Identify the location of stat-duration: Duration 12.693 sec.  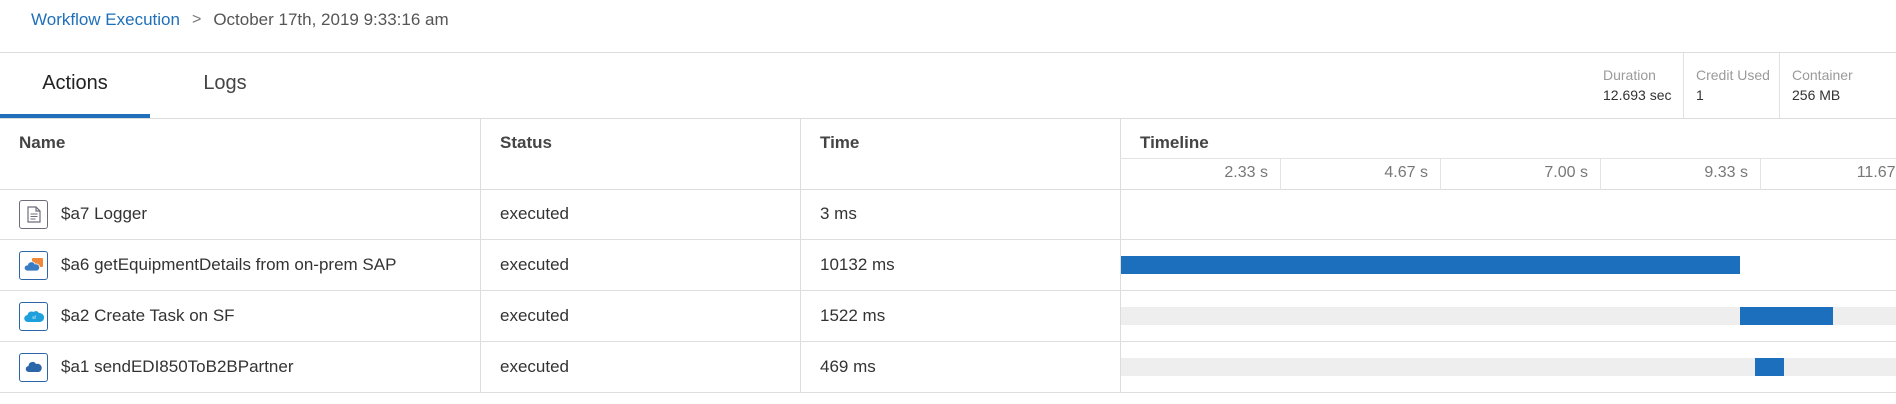
(1636, 85).